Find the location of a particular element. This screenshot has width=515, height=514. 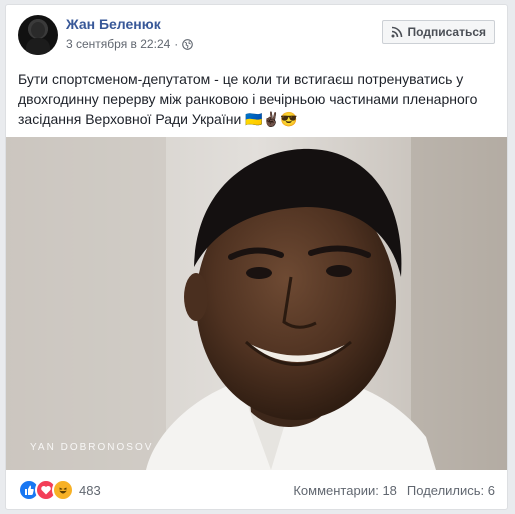

rss-icon is located at coordinates (396, 32).